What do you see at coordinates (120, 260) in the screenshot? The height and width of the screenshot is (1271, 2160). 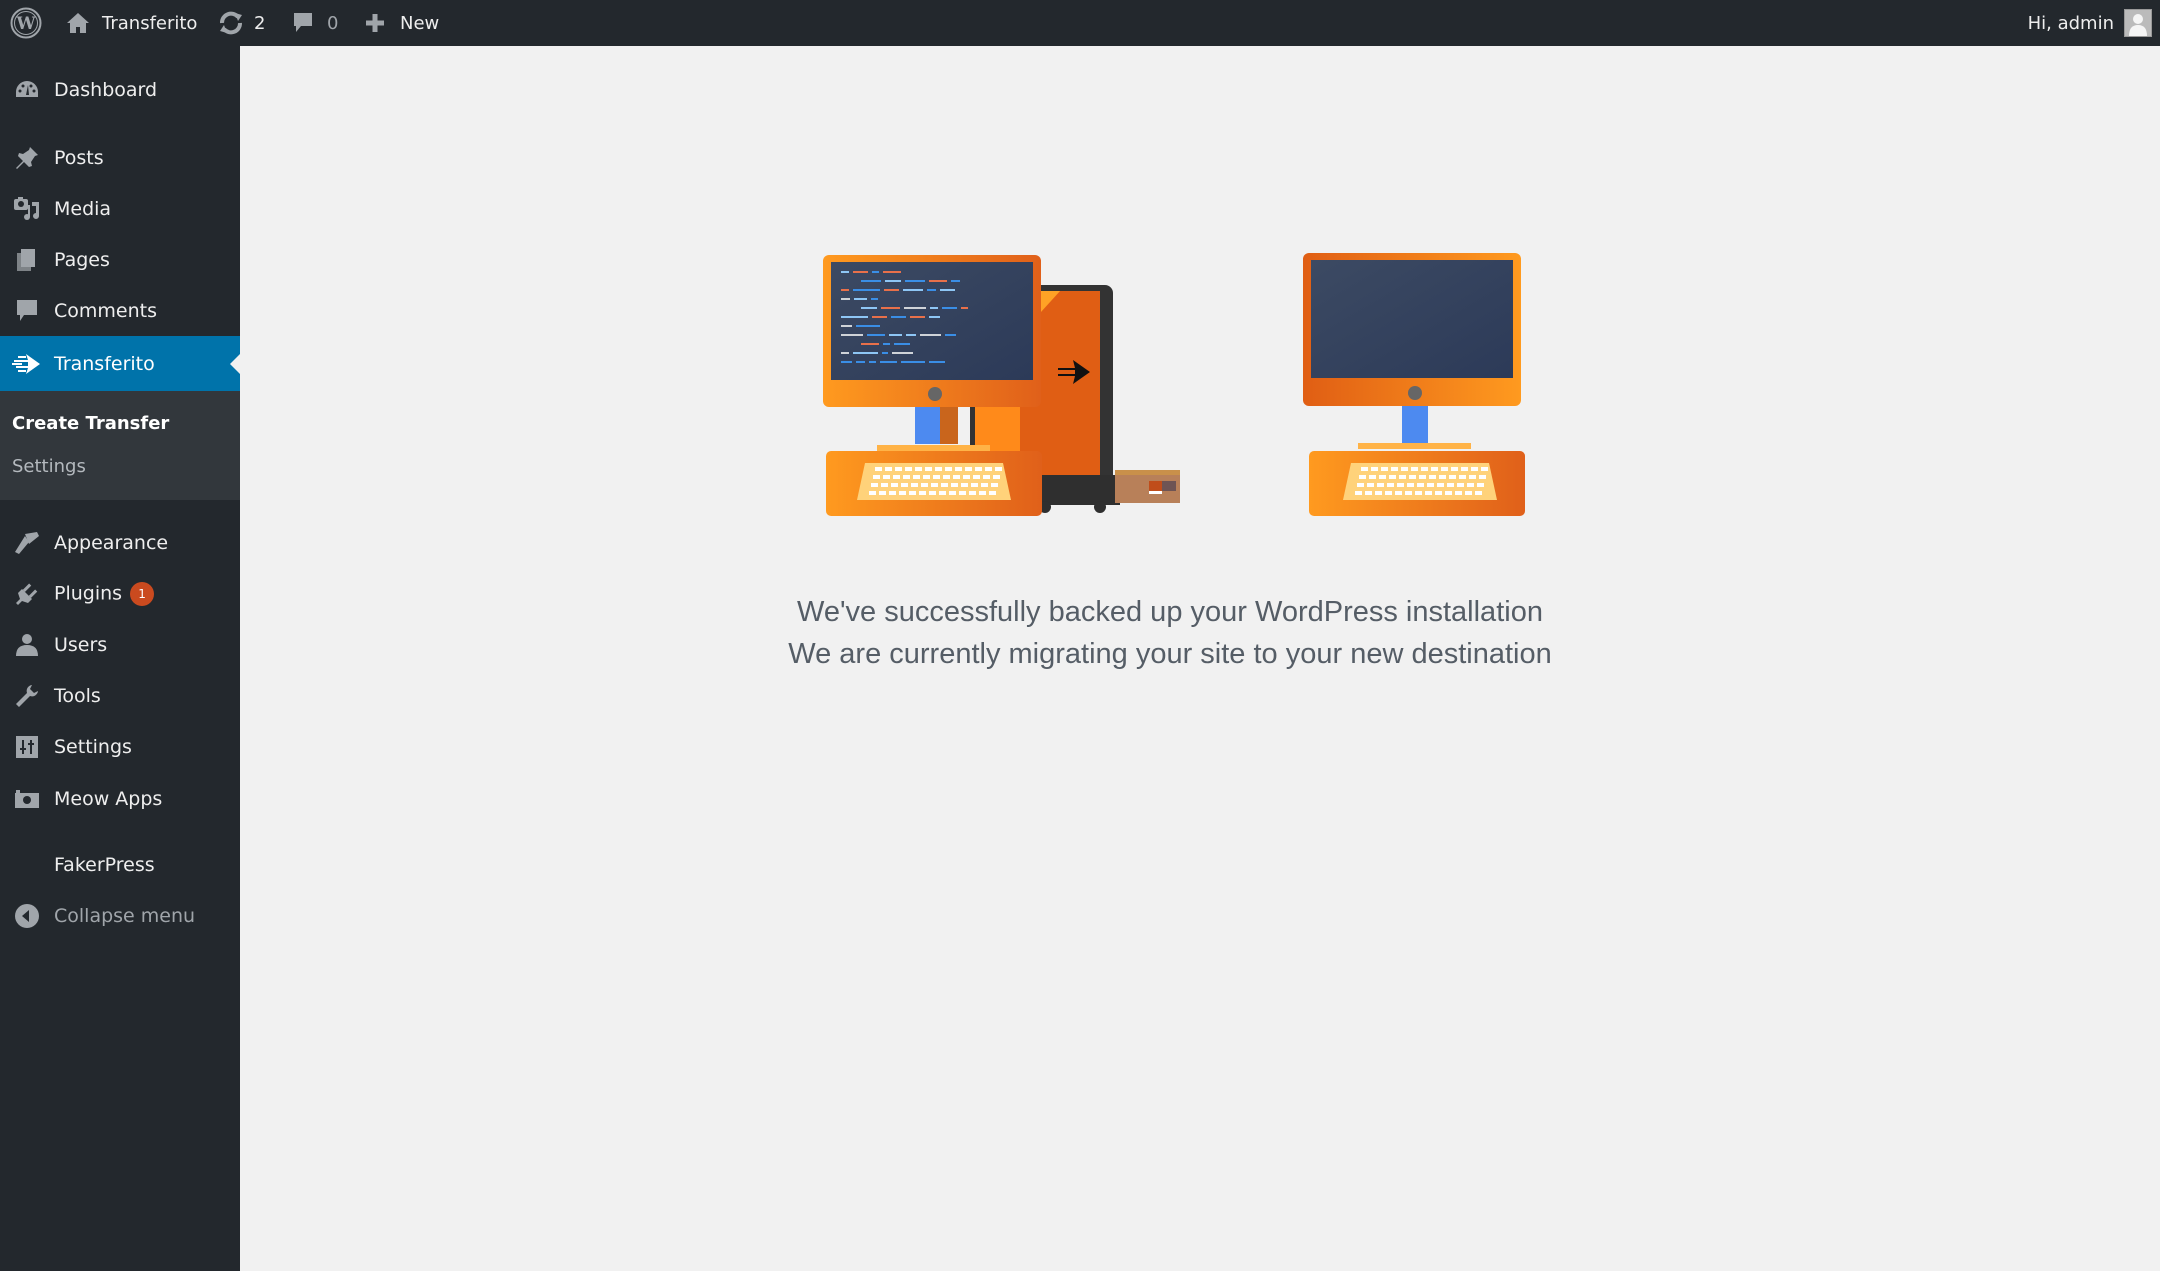 I see `sidebar-item-pages: Pages` at bounding box center [120, 260].